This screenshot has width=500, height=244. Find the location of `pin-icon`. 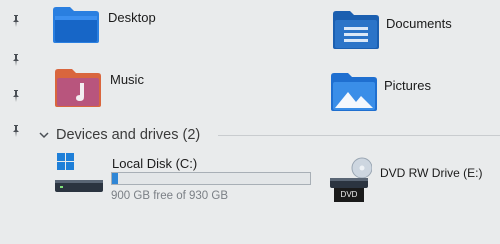

pin-icon is located at coordinates (16, 131).